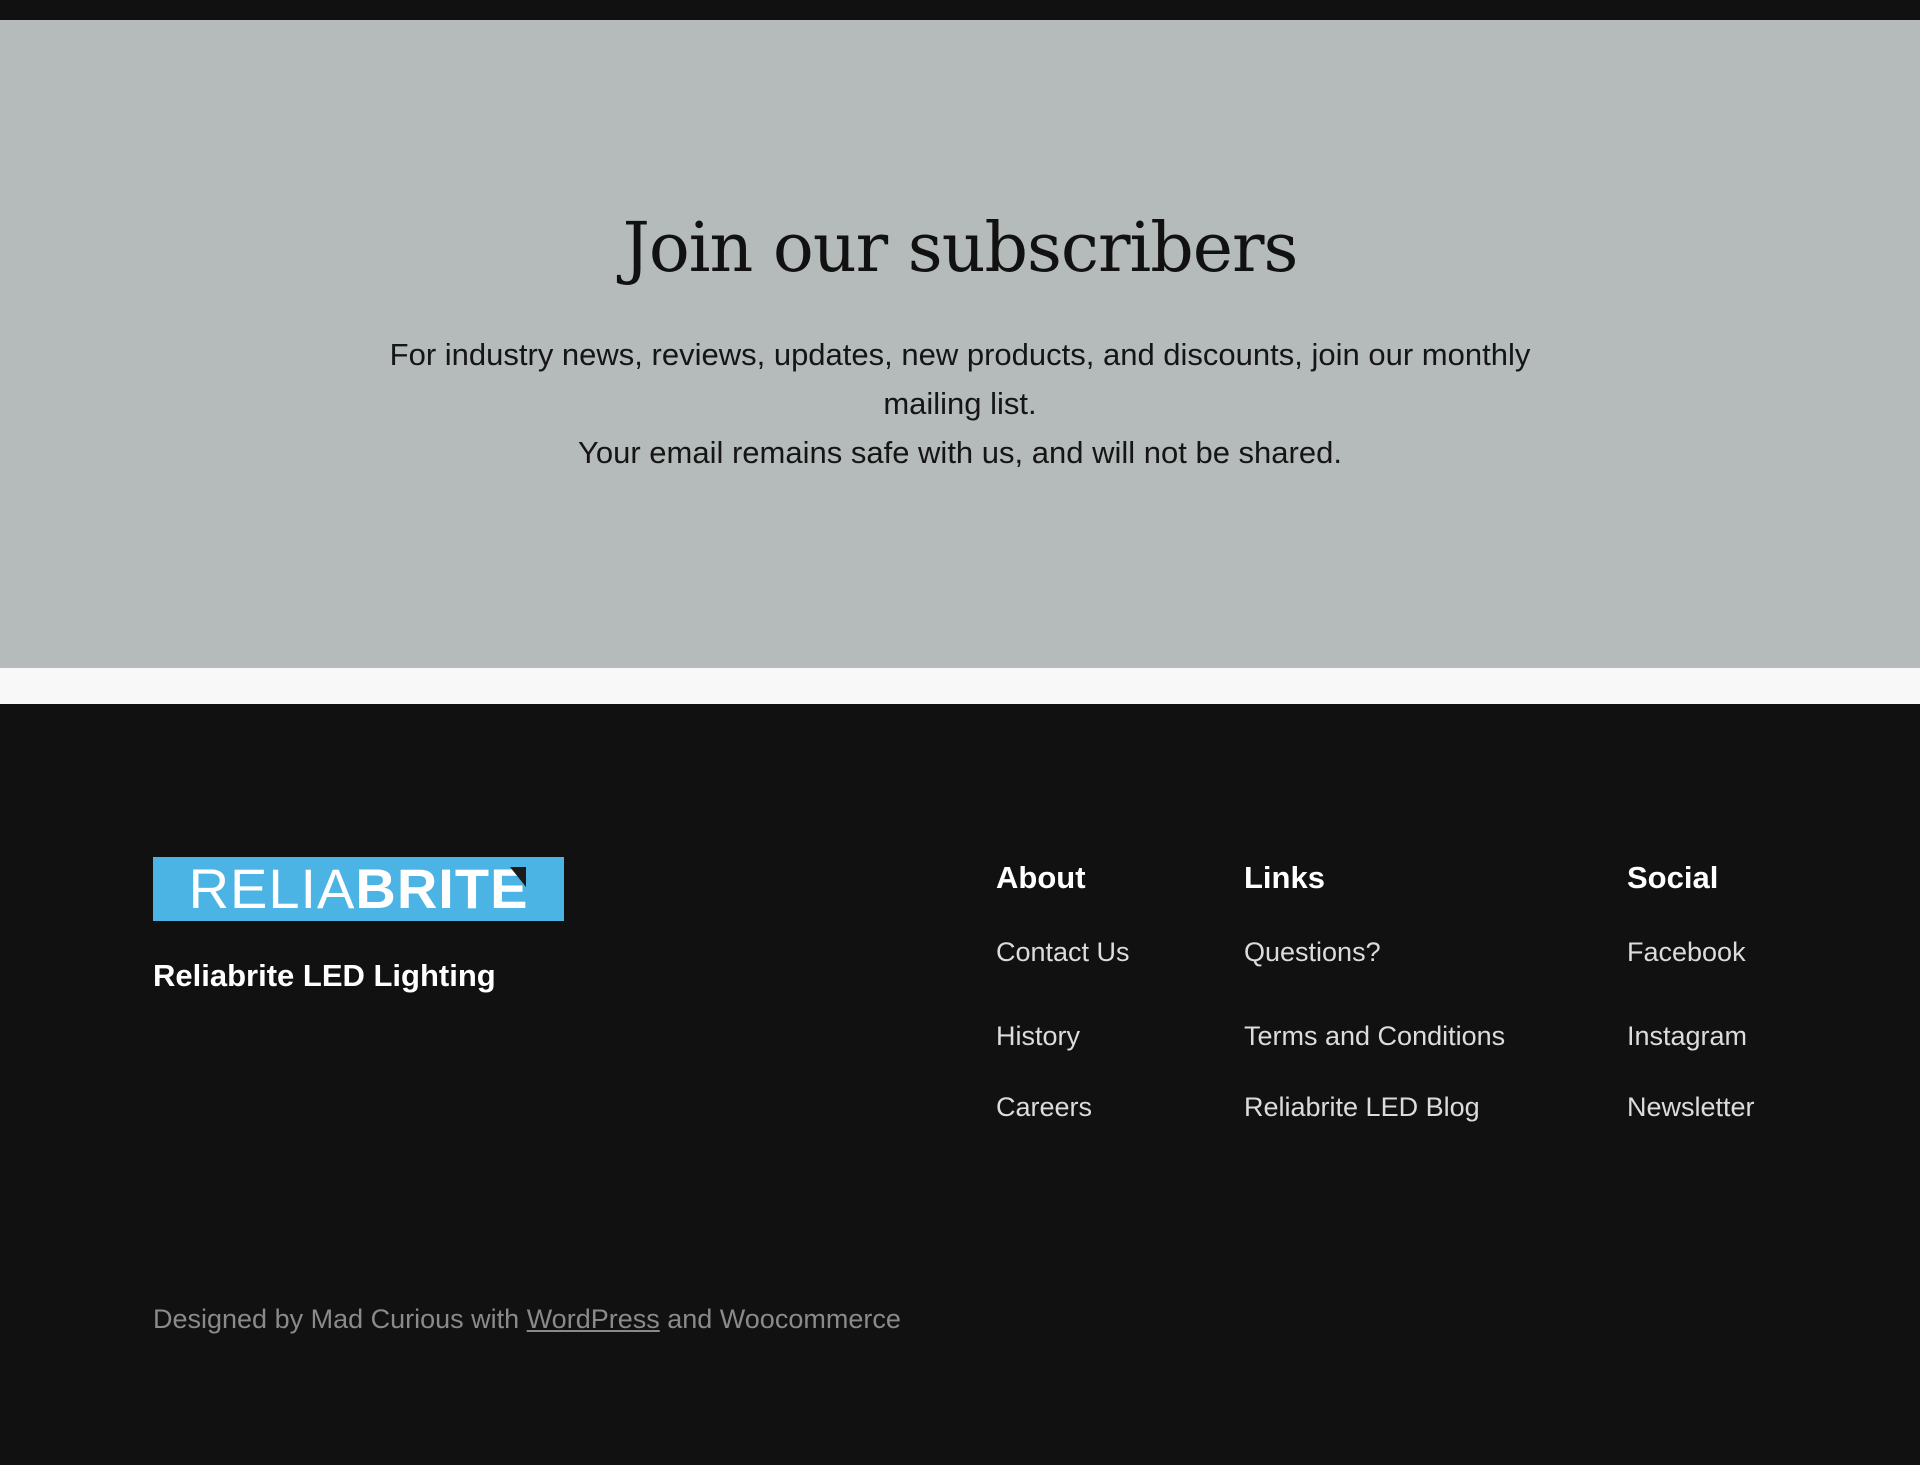  Describe the element at coordinates (780, 1319) in the screenshot. I see `credits-suffix: and Woocommerce` at that location.